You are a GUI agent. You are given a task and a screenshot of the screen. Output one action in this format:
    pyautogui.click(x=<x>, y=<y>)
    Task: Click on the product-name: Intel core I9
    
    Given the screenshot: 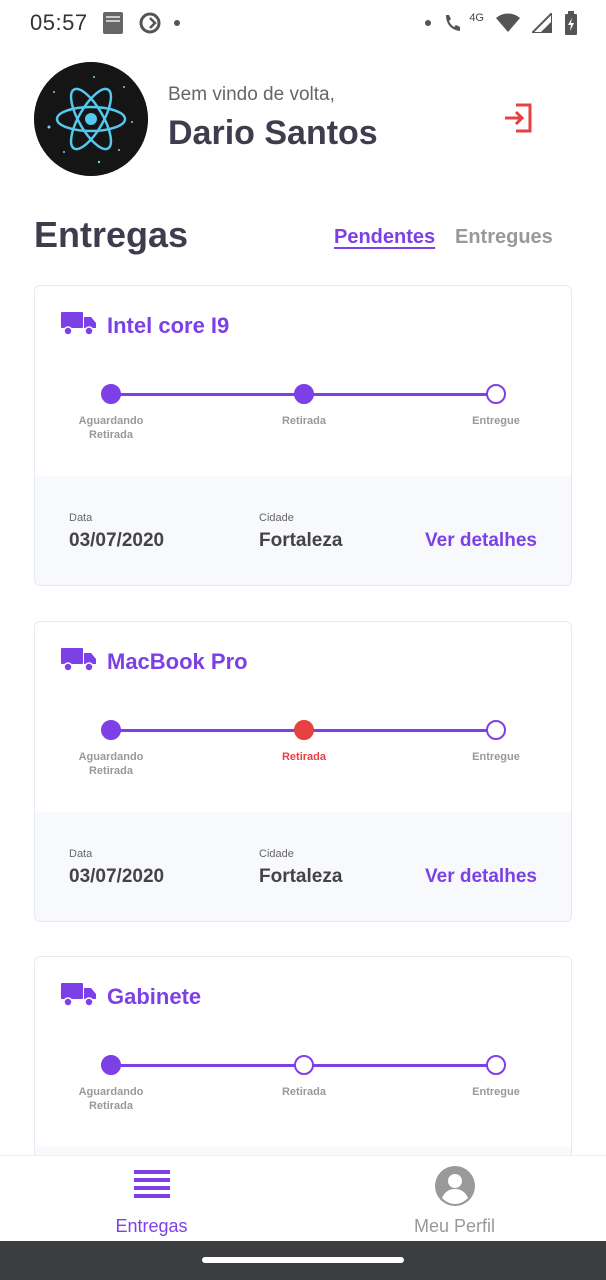 What is the action you would take?
    pyautogui.click(x=168, y=325)
    